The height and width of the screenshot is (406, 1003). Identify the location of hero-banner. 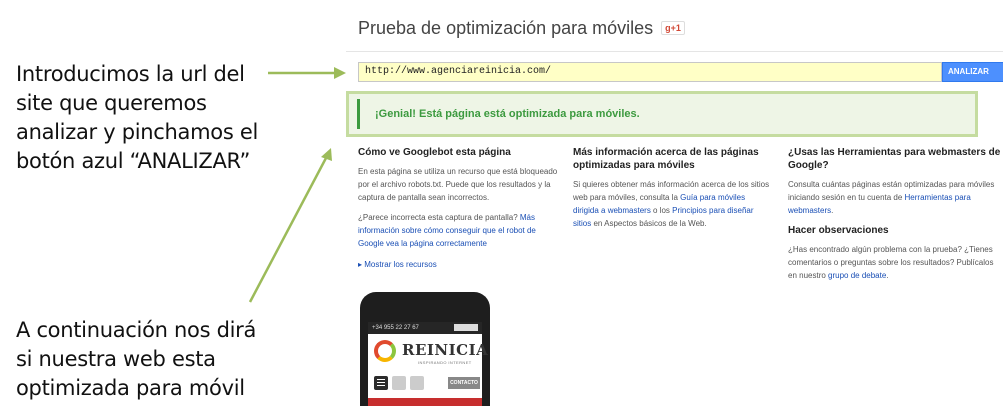
(425, 402).